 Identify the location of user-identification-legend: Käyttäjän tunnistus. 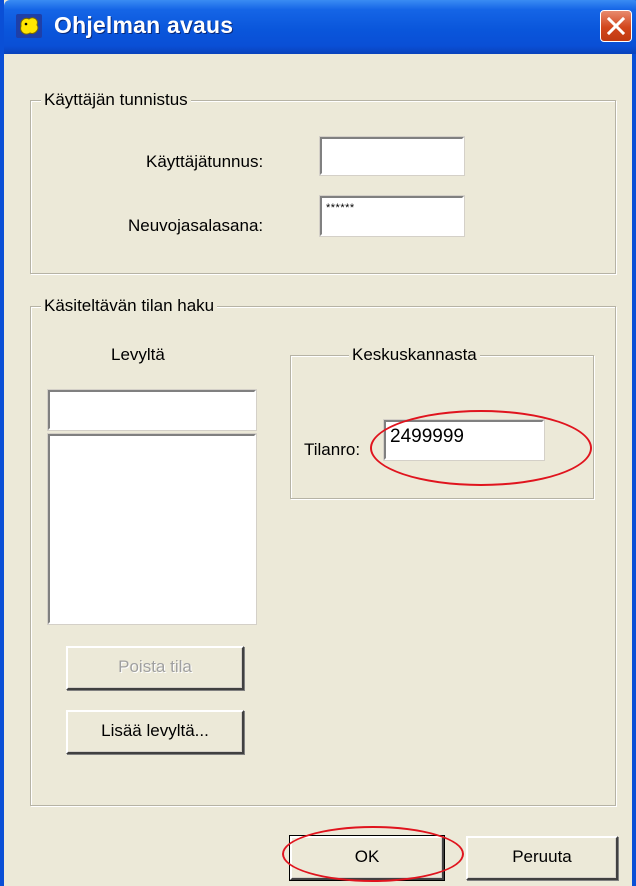
(116, 100).